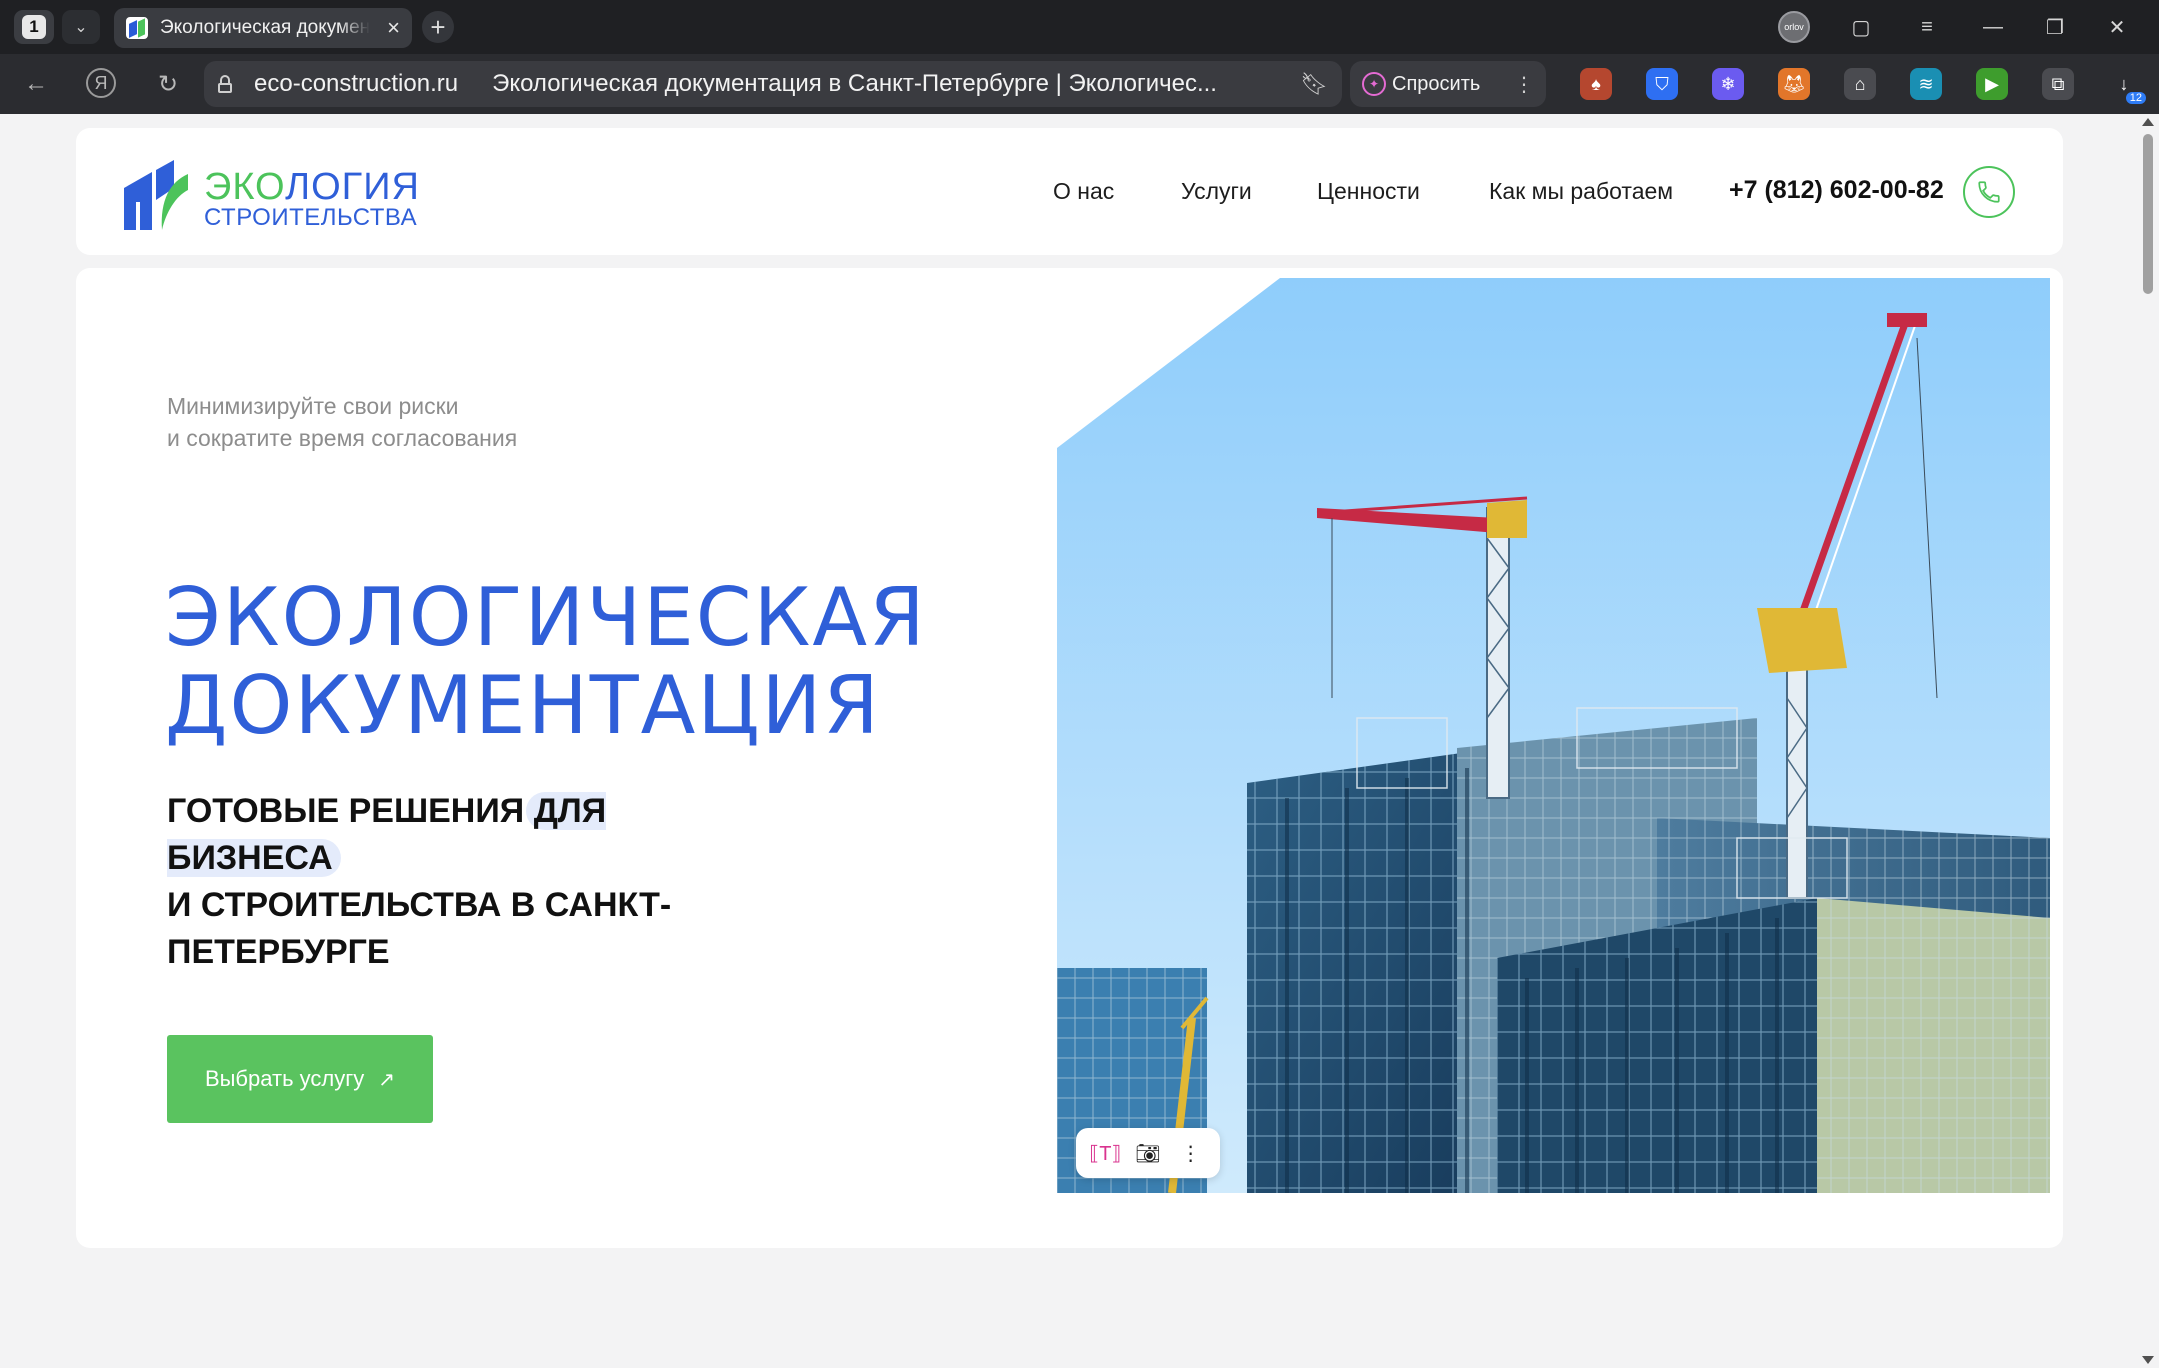 The width and height of the screenshot is (2159, 1368). What do you see at coordinates (168, 84) in the screenshot?
I see `reload-icon: ↻` at bounding box center [168, 84].